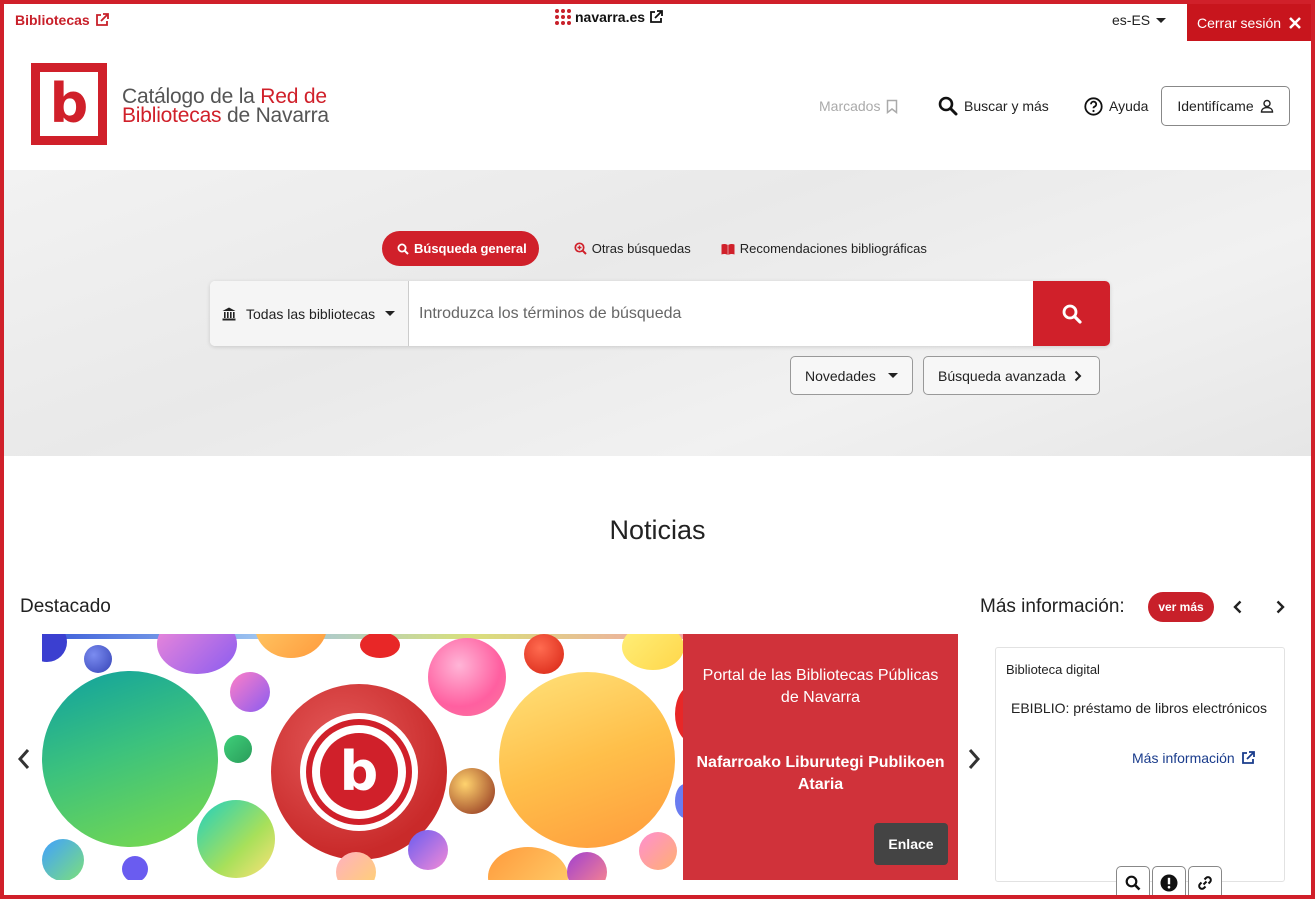 Image resolution: width=1315 pixels, height=899 pixels. What do you see at coordinates (850, 106) in the screenshot?
I see `nav-bookmarks-label: Marcados` at bounding box center [850, 106].